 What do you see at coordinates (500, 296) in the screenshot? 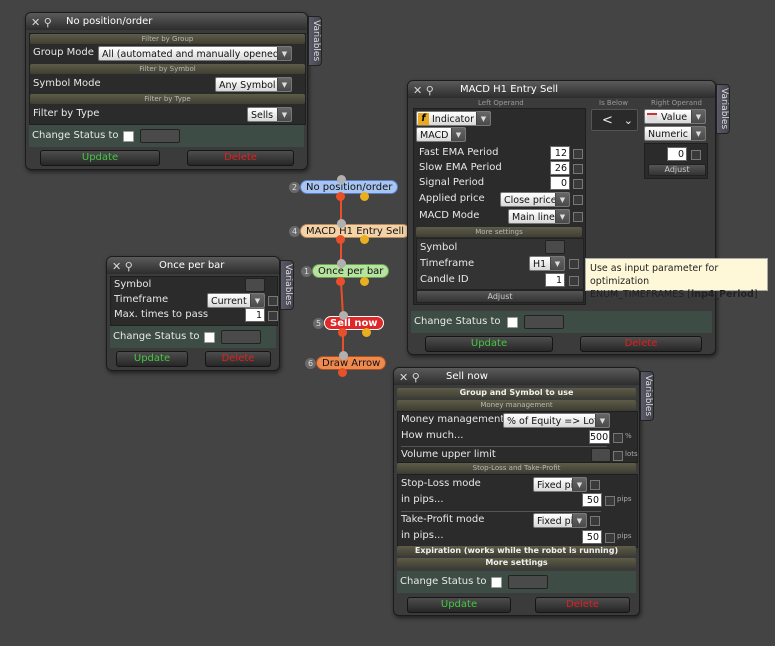
I see `left-adjust-button: Adjust` at bounding box center [500, 296].